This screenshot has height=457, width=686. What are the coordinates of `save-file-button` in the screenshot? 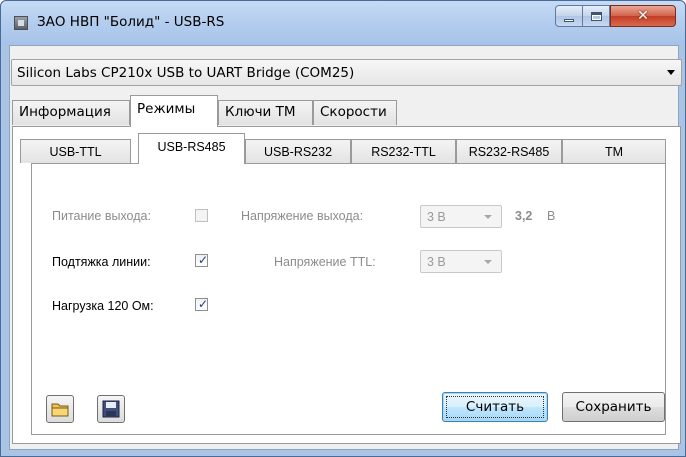 It's located at (111, 409).